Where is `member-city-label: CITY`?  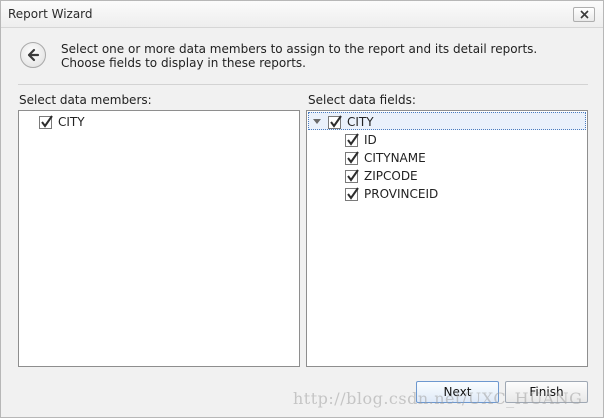
member-city-label: CITY is located at coordinates (71, 122).